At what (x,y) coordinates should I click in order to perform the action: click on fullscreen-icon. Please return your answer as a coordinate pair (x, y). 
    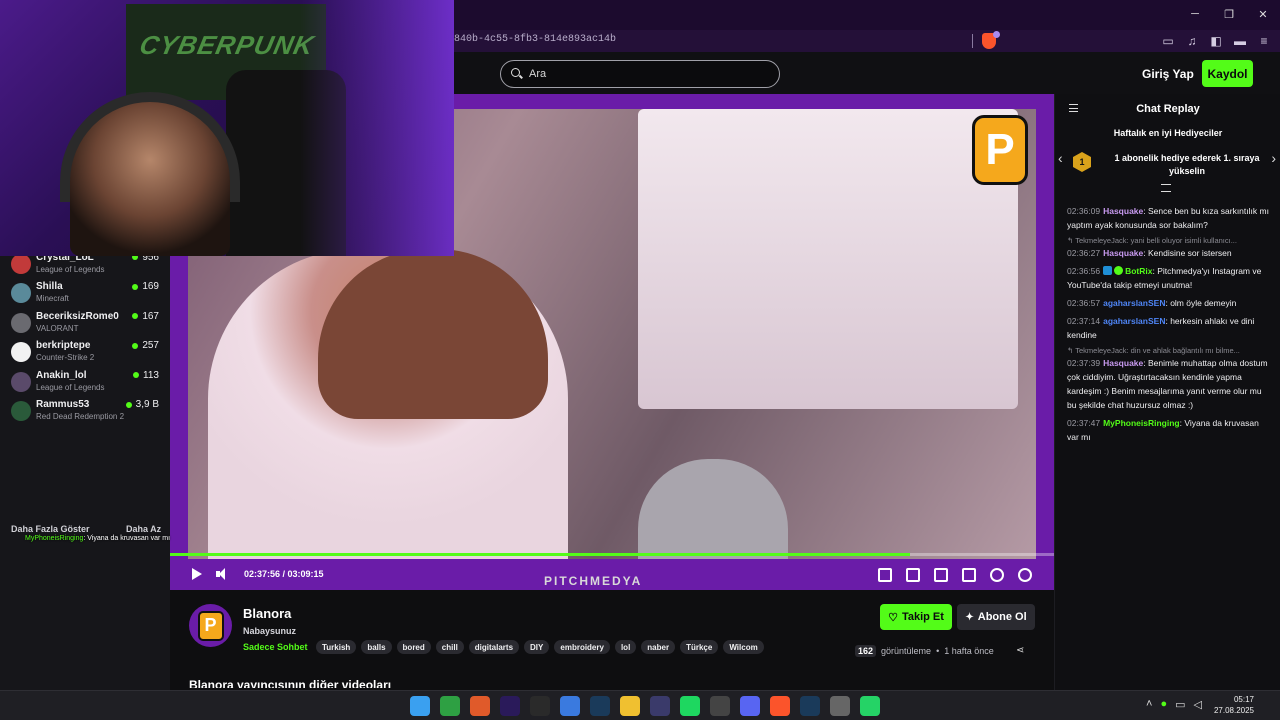
    Looking at the image, I should click on (969, 575).